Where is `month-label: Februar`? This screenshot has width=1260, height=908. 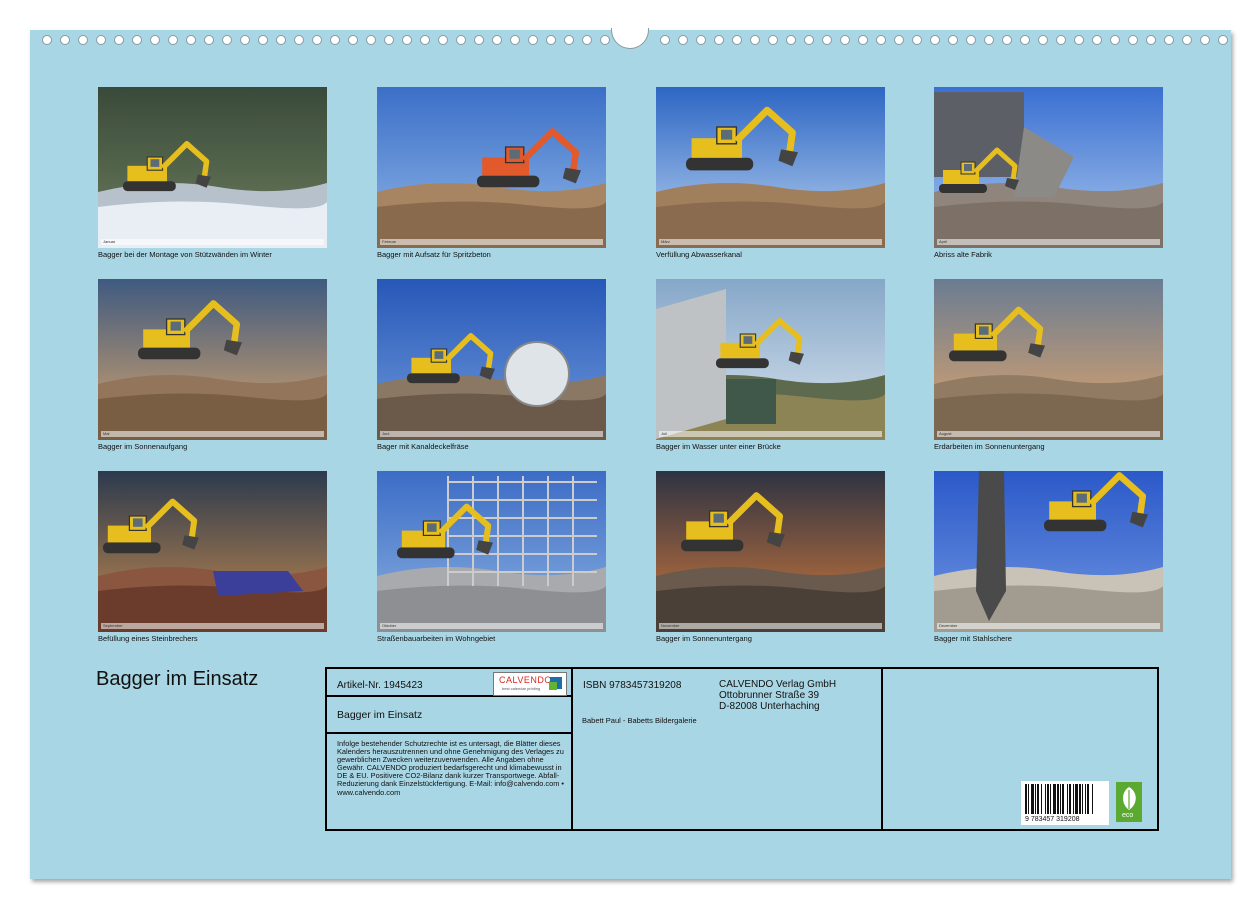
month-label: Februar is located at coordinates (389, 241).